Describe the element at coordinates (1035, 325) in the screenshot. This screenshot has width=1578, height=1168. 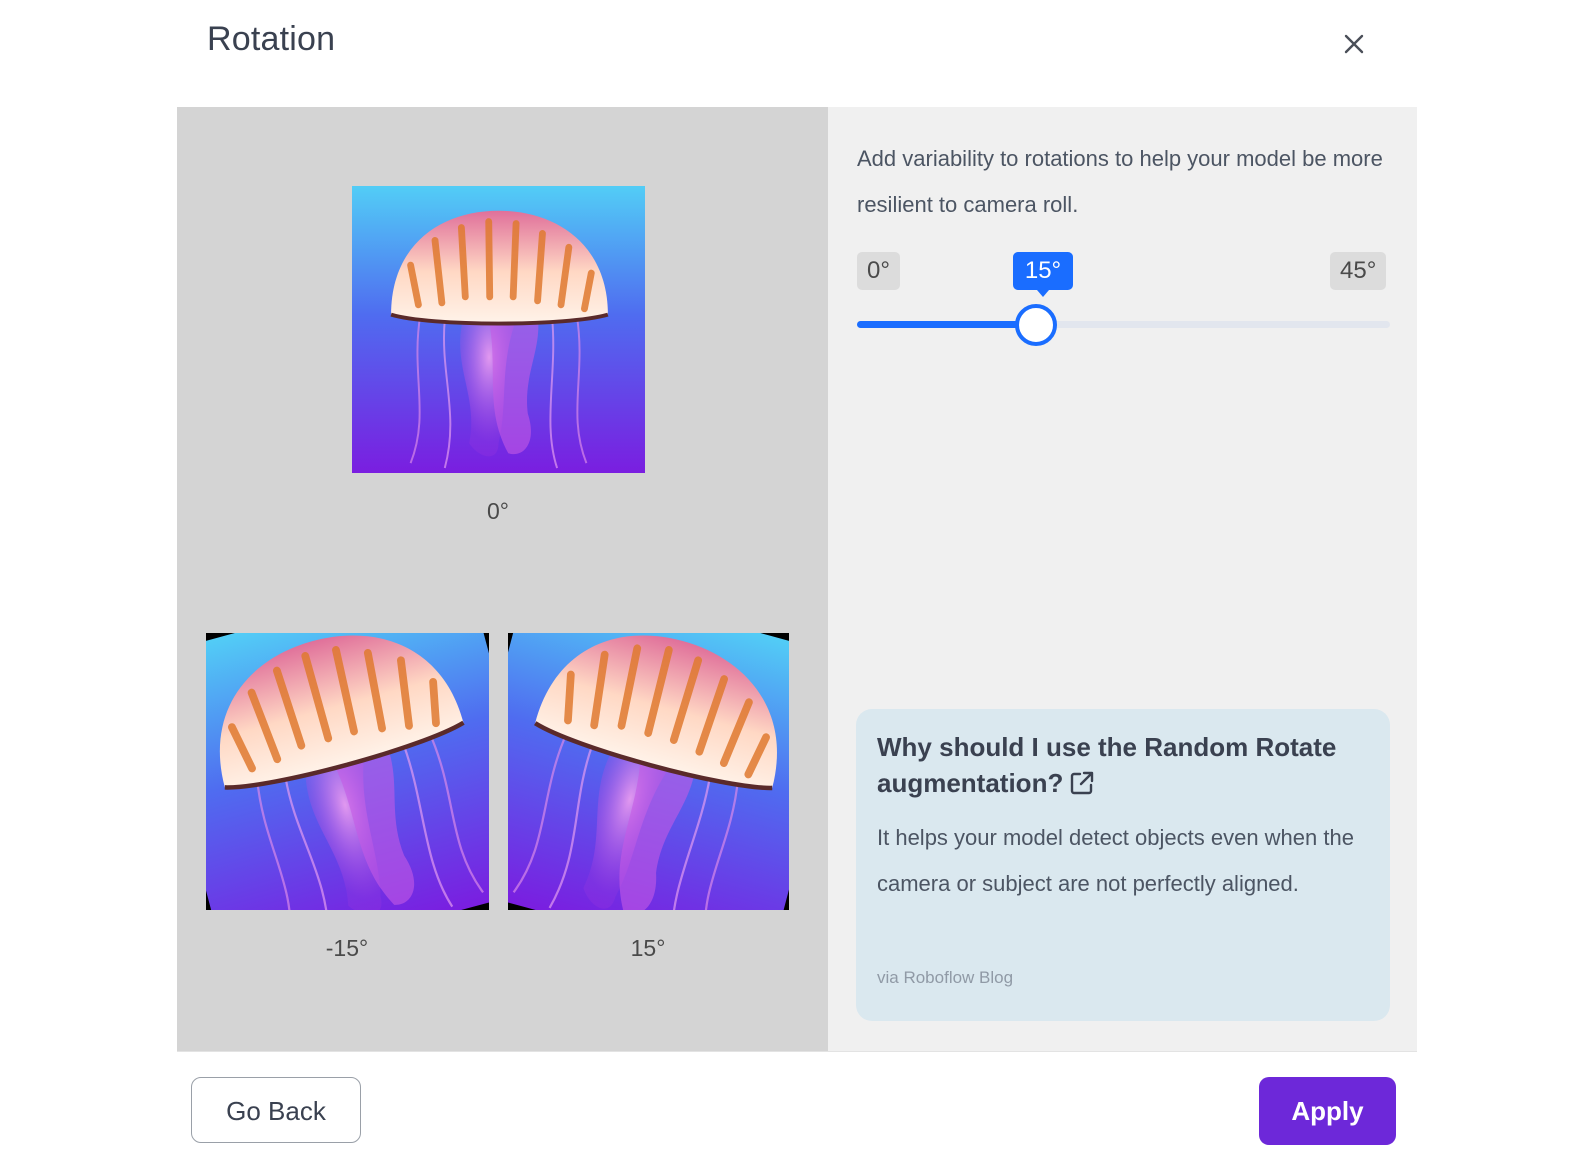
I see `slider-thumb` at that location.